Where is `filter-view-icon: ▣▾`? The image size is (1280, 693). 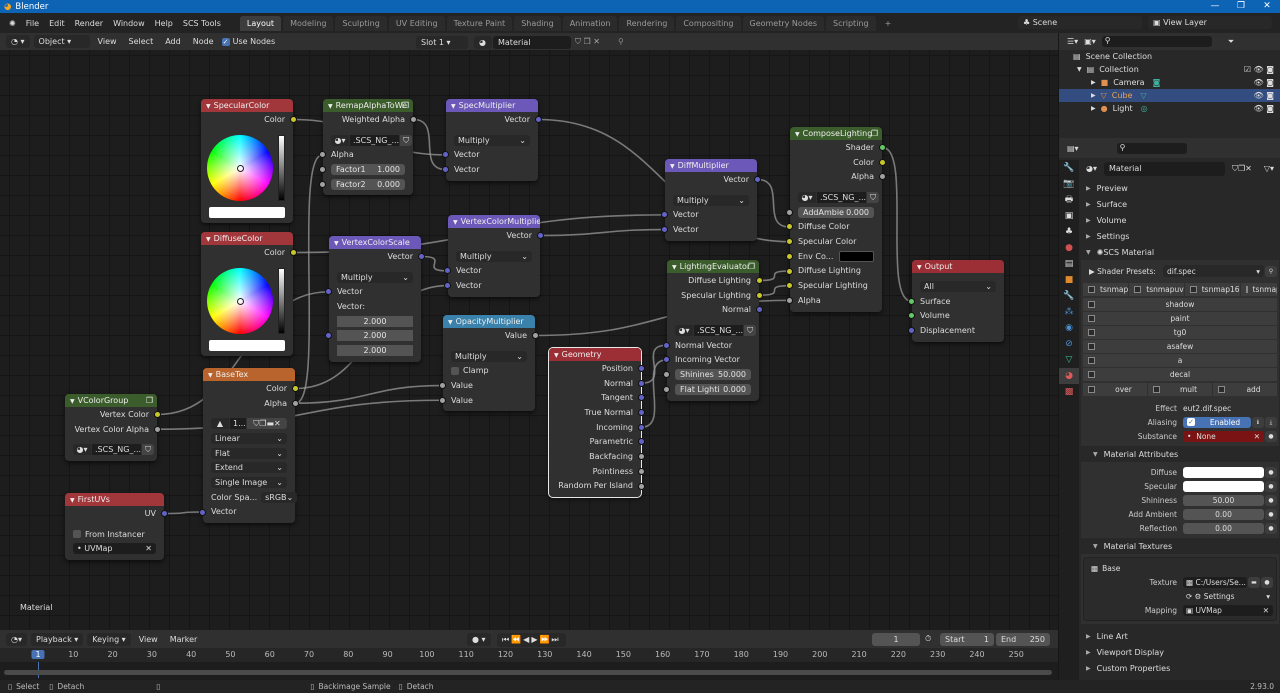 filter-view-icon: ▣▾ is located at coordinates (1090, 41).